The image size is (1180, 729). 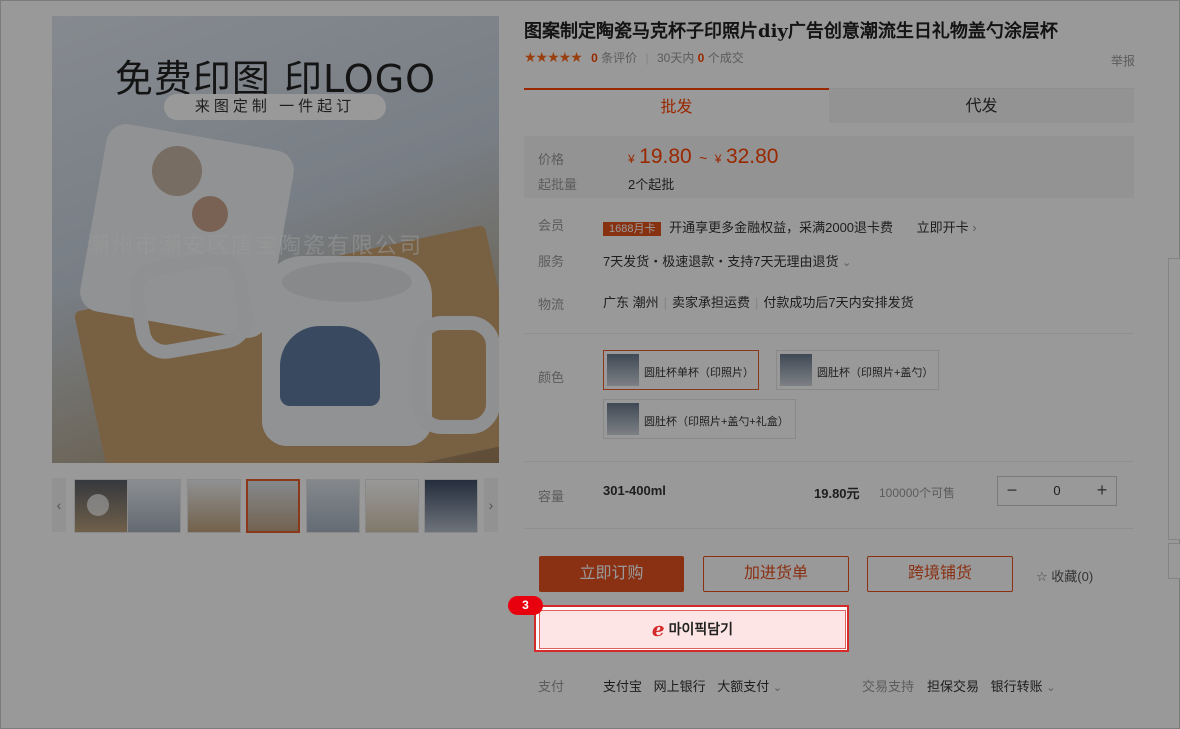 What do you see at coordinates (752, 156) in the screenshot?
I see `price-max: 32.80` at bounding box center [752, 156].